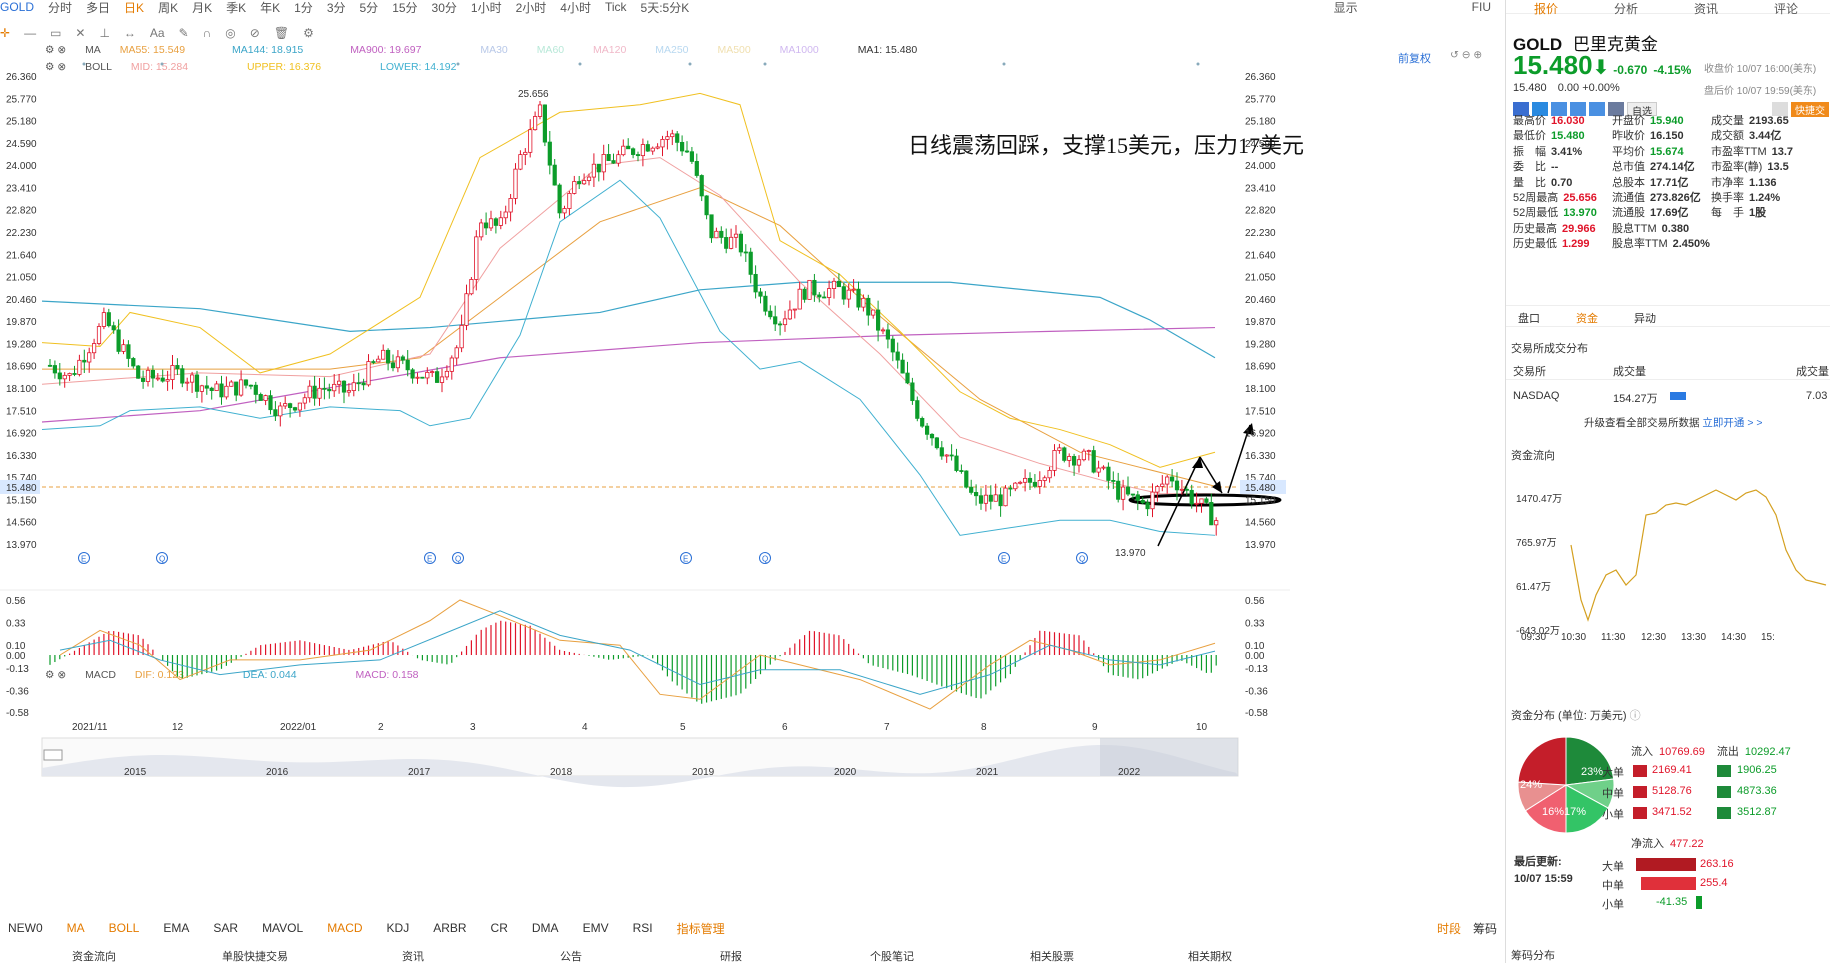  I want to click on bottom-tab-4: 研报, so click(731, 956).